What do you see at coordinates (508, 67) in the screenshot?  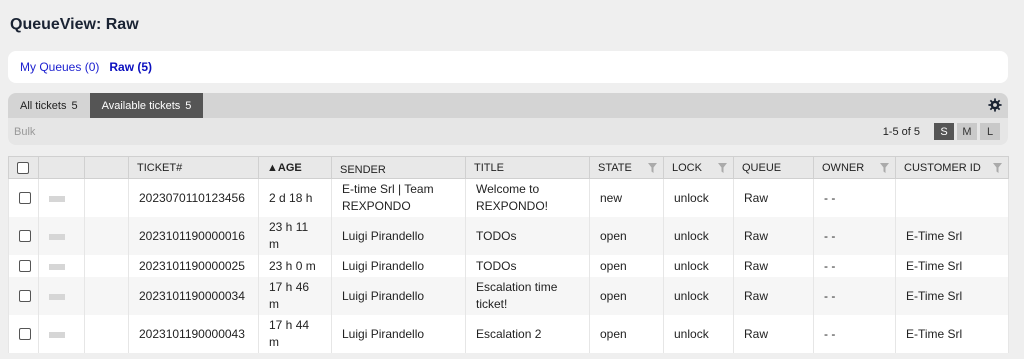 I see `queue-navigation: My Queues (0) Raw (5)` at bounding box center [508, 67].